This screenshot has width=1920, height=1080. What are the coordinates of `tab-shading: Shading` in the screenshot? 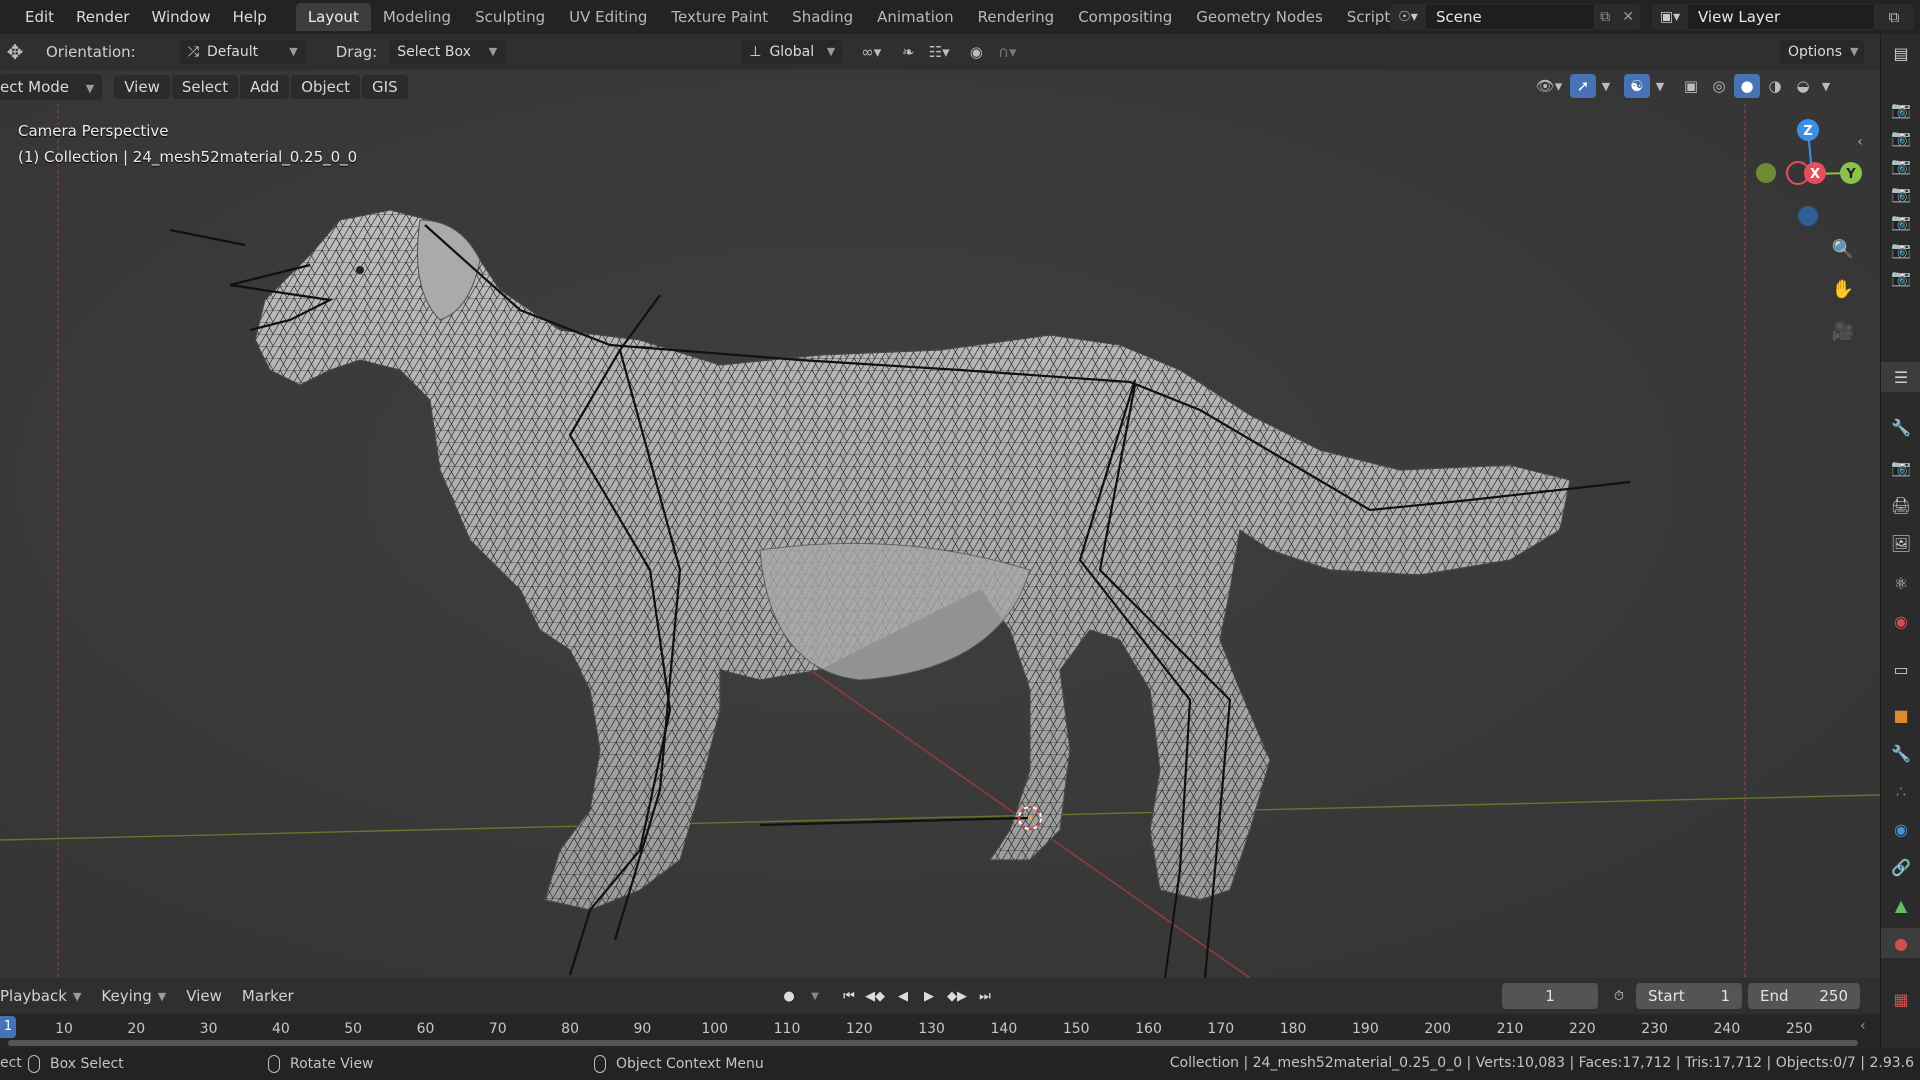 It's located at (822, 17).